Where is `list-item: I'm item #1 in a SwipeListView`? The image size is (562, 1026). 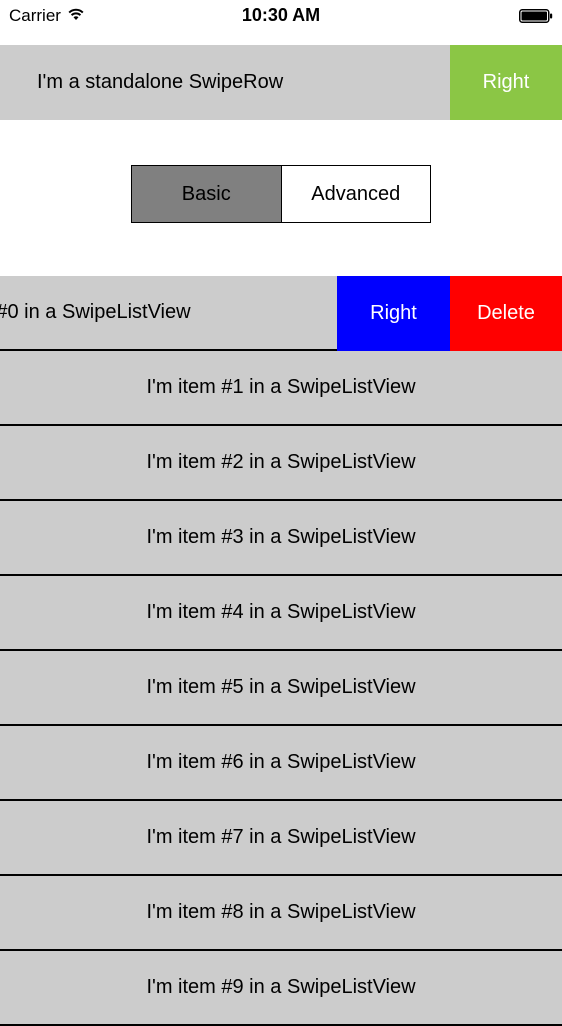
list-item: I'm item #1 in a SwipeListView is located at coordinates (281, 388).